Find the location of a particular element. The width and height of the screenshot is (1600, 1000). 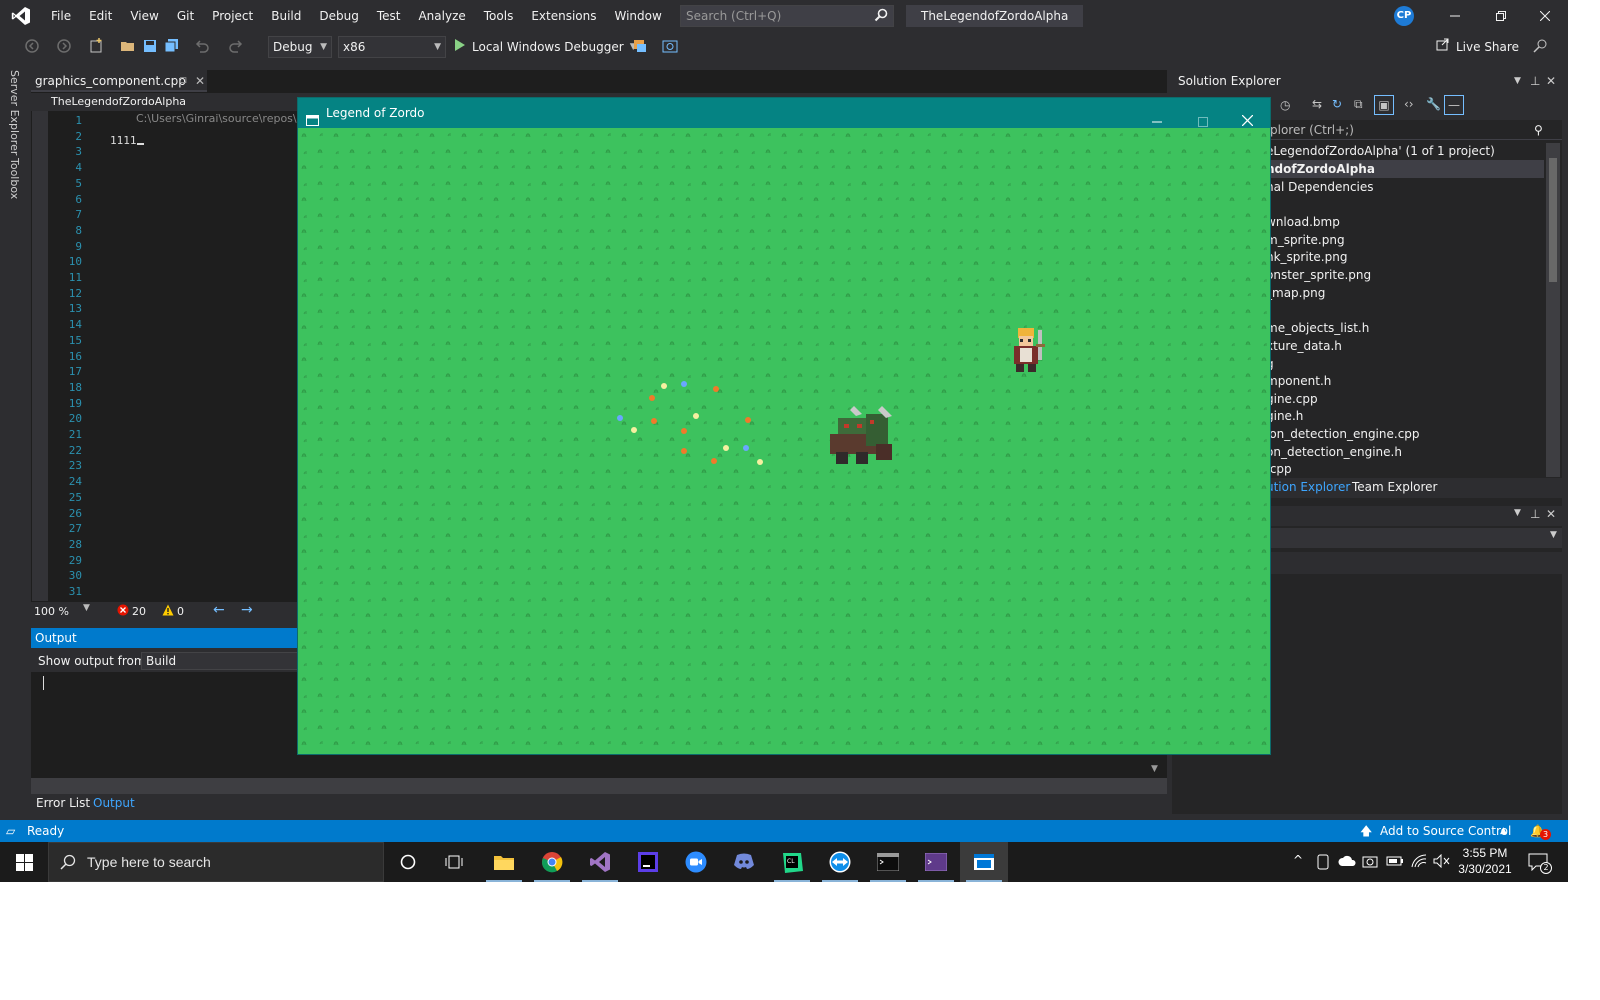

battery-icon is located at coordinates (1395, 862).